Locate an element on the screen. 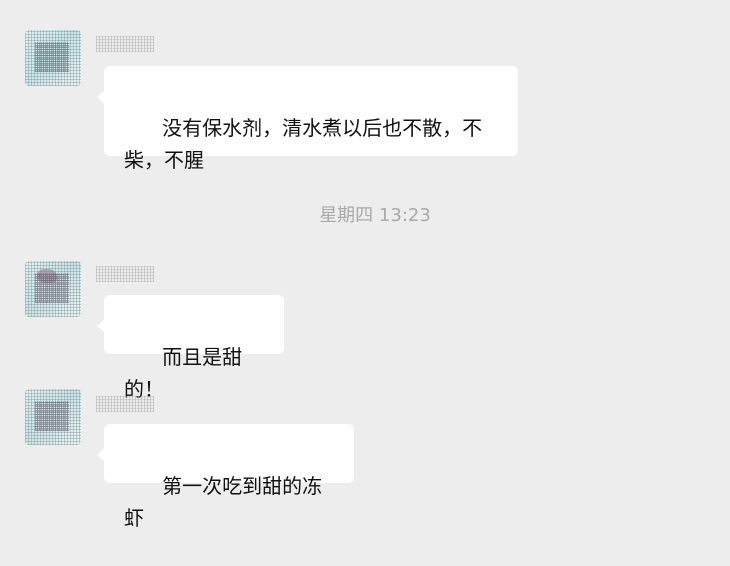 This screenshot has height=566, width=730. message-bubble: 第一次吃到甜的冻虾 is located at coordinates (225, 477).